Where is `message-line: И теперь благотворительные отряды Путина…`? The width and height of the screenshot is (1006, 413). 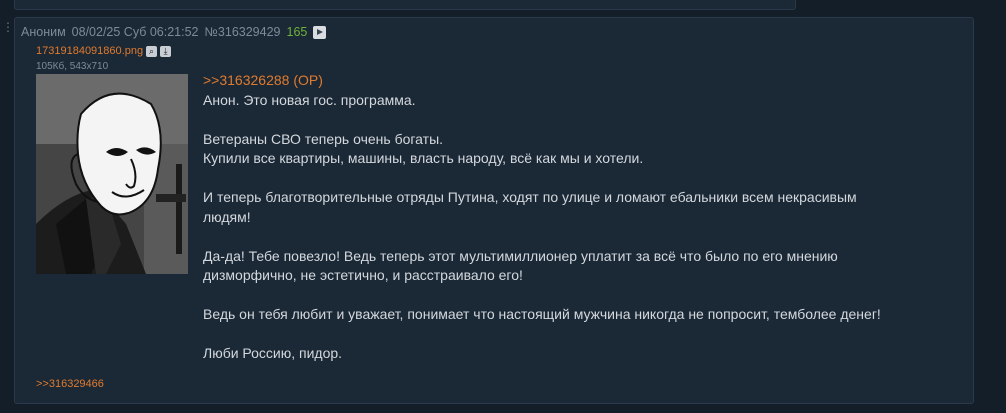 message-line: И теперь благотворительные отряды Путина… is located at coordinates (530, 197).